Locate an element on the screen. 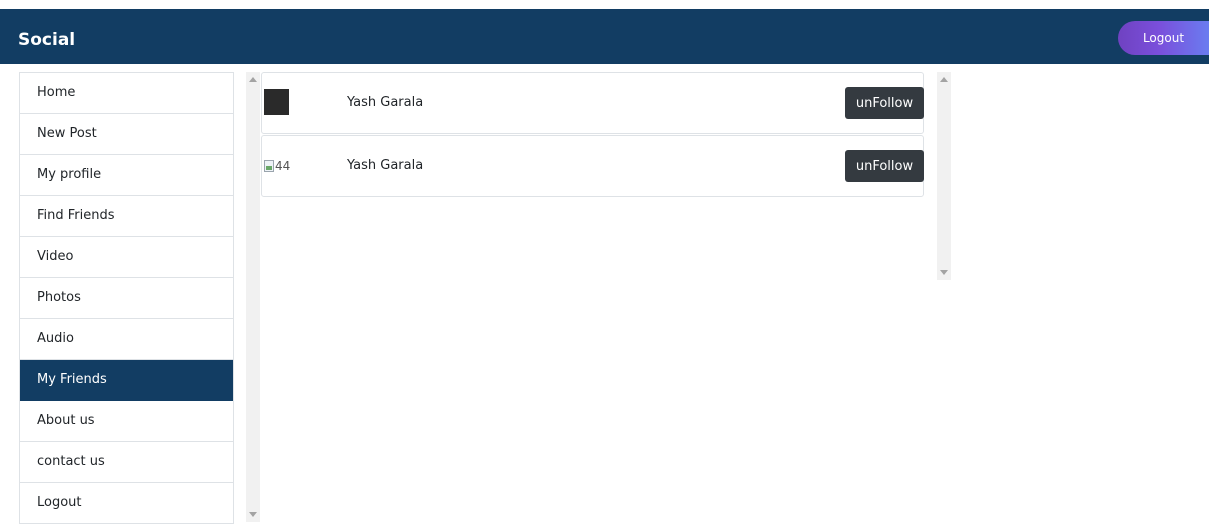  navbar-logout-button: Logout is located at coordinates (1163, 38).